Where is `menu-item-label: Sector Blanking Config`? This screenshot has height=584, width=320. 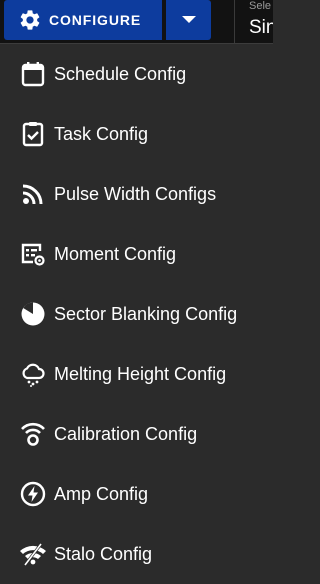
menu-item-label: Sector Blanking Config is located at coordinates (146, 313).